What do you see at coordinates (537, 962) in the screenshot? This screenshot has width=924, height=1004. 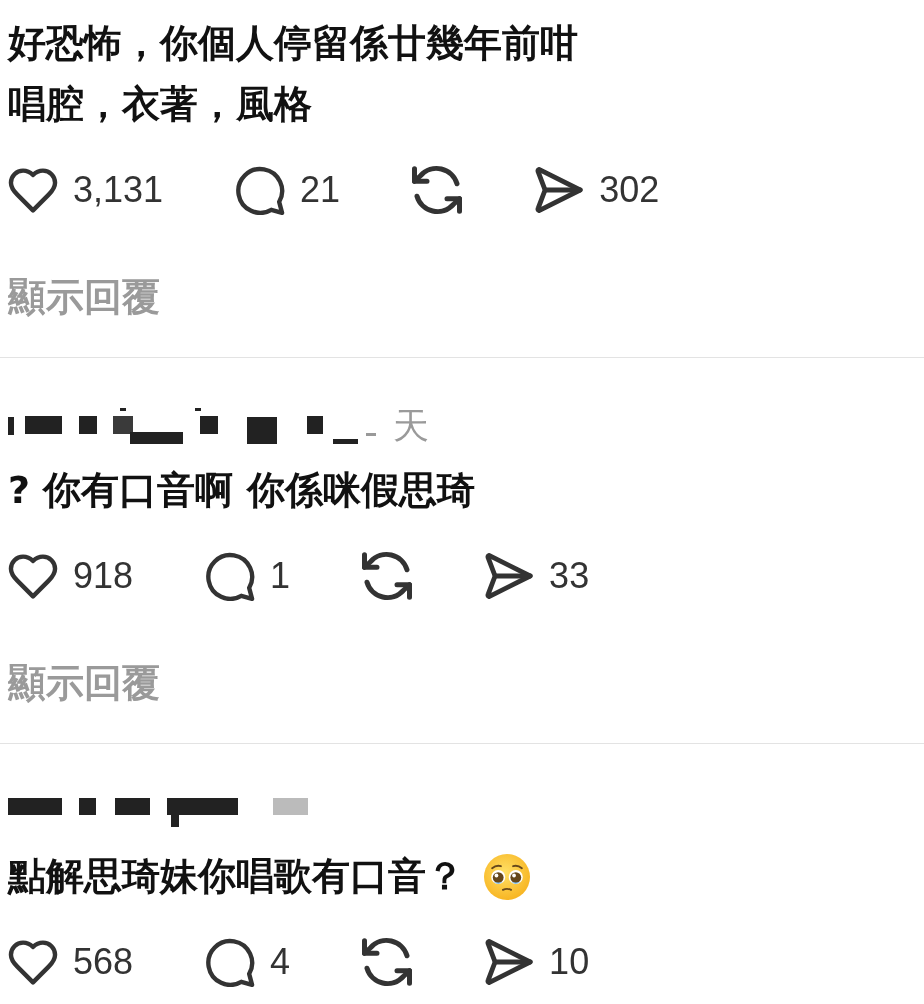 I see `share-button: 10` at bounding box center [537, 962].